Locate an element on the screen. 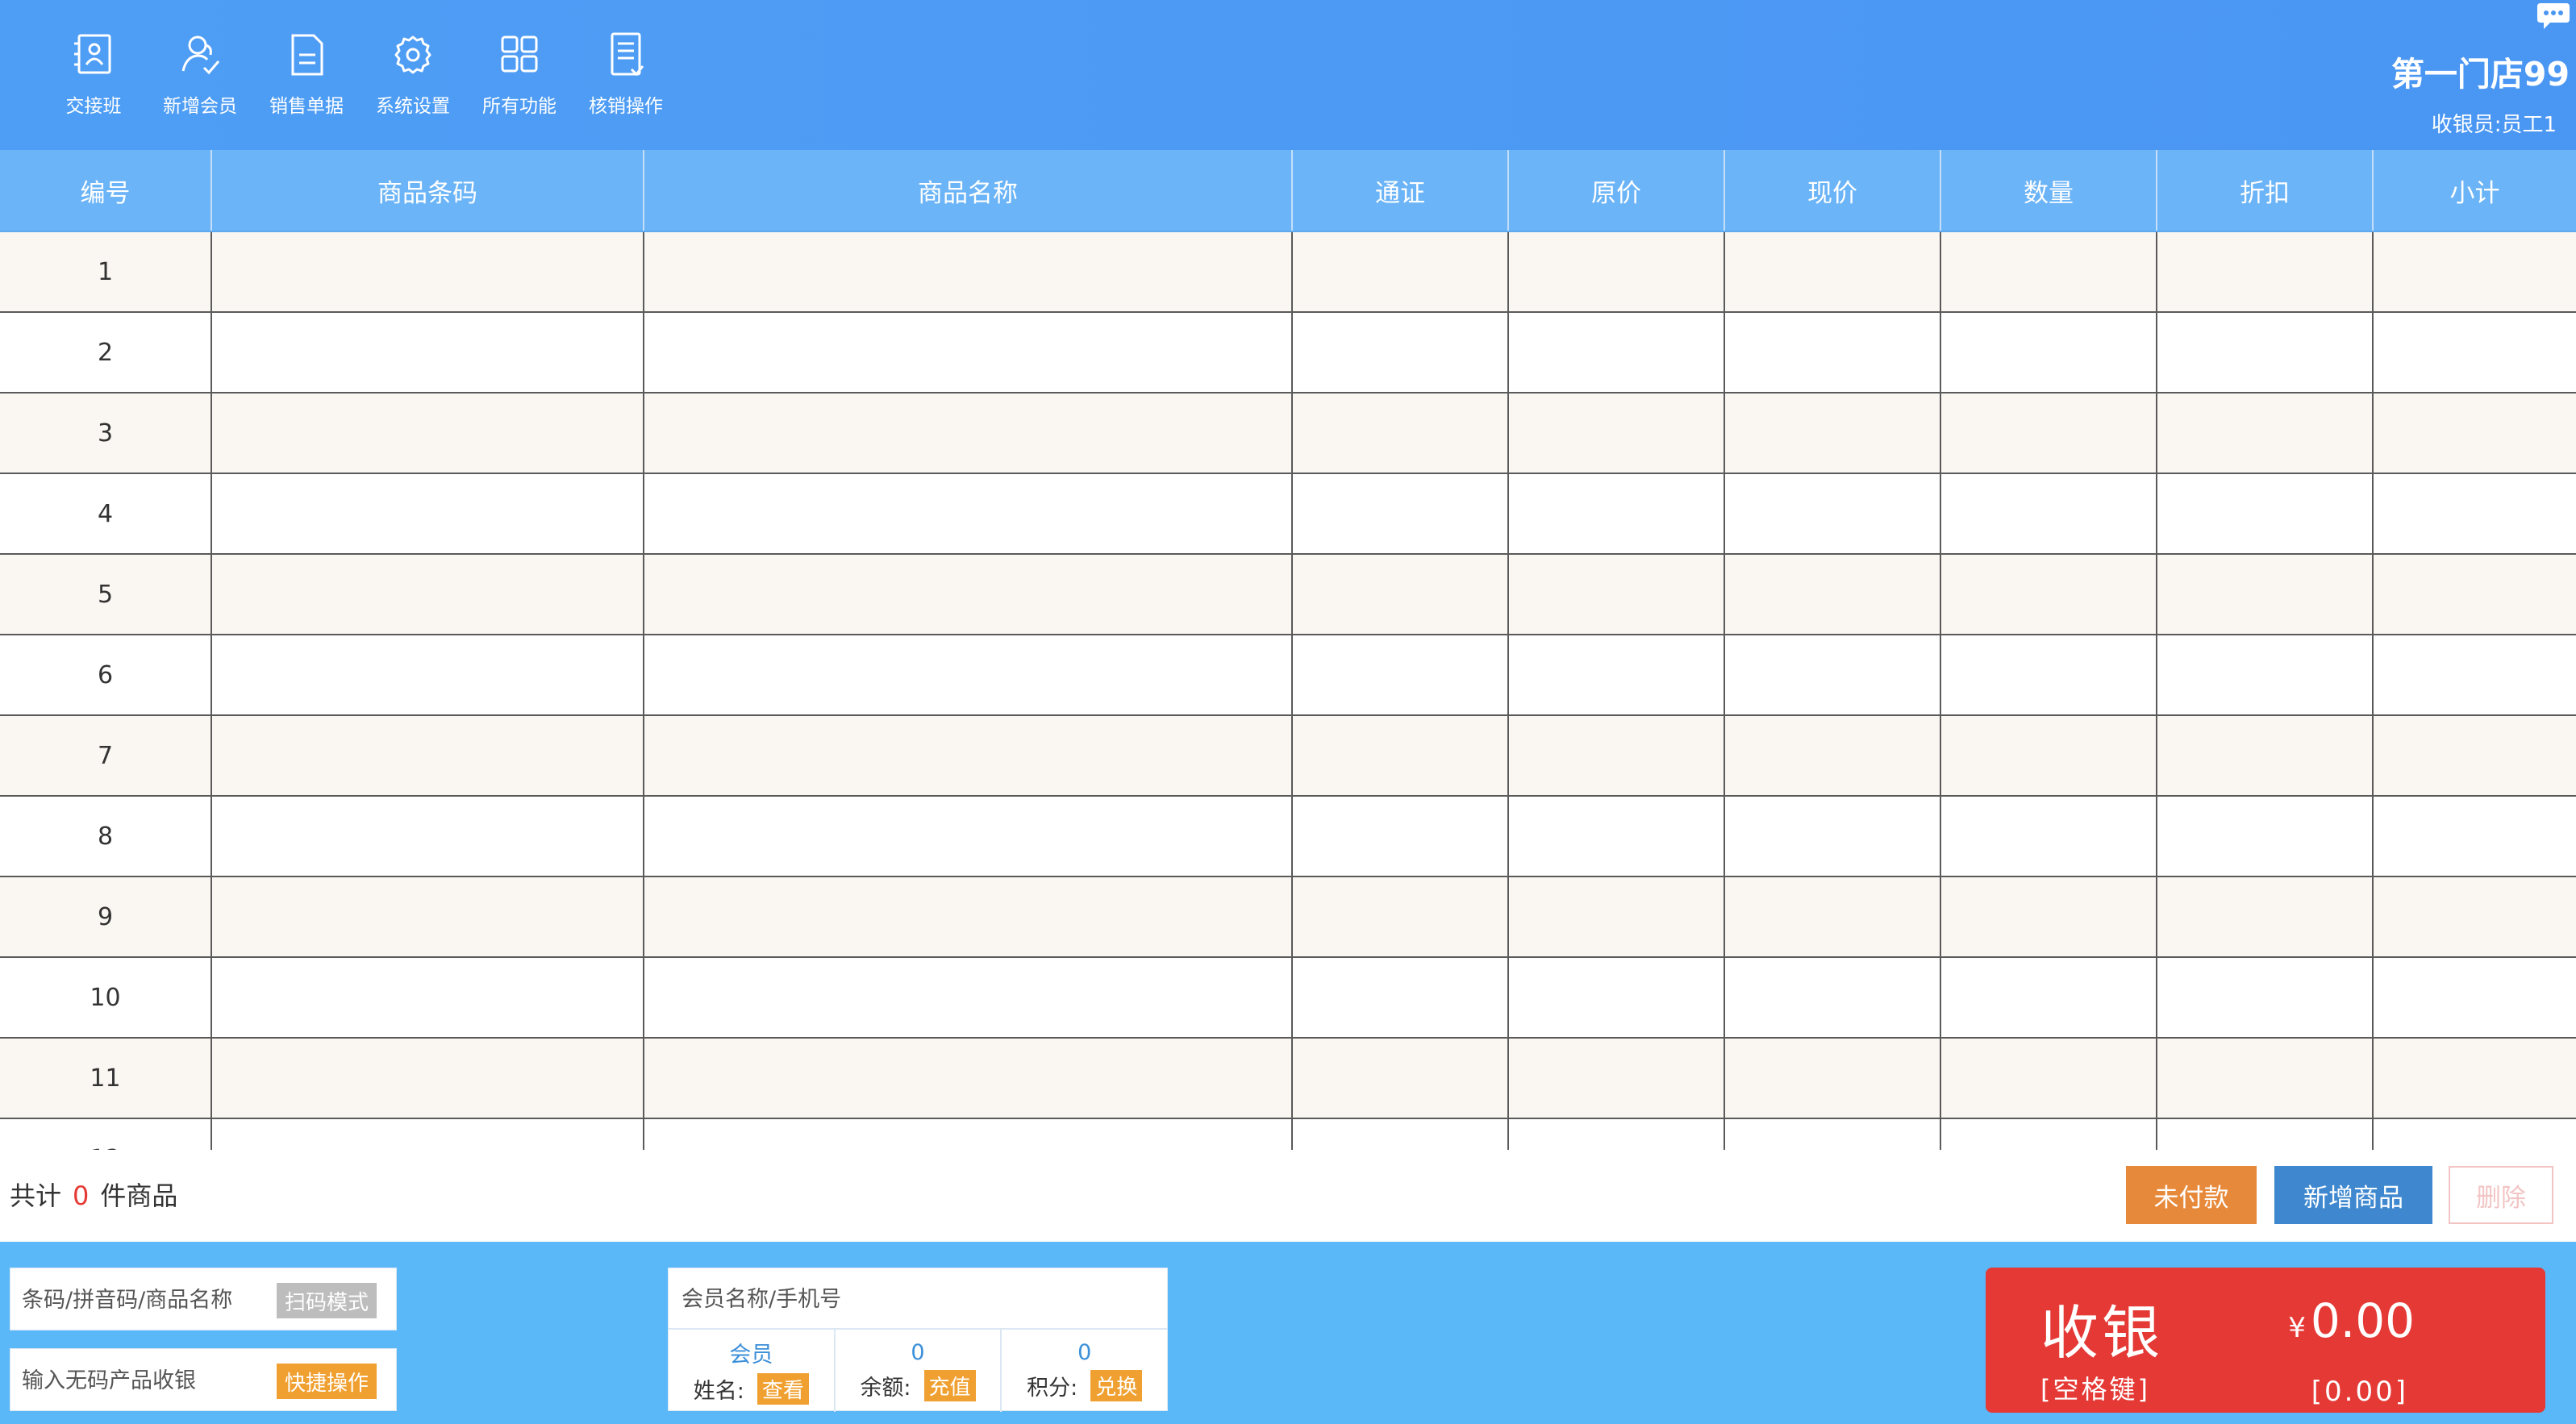  currency-symbol: ¥ is located at coordinates (2297, 1328).